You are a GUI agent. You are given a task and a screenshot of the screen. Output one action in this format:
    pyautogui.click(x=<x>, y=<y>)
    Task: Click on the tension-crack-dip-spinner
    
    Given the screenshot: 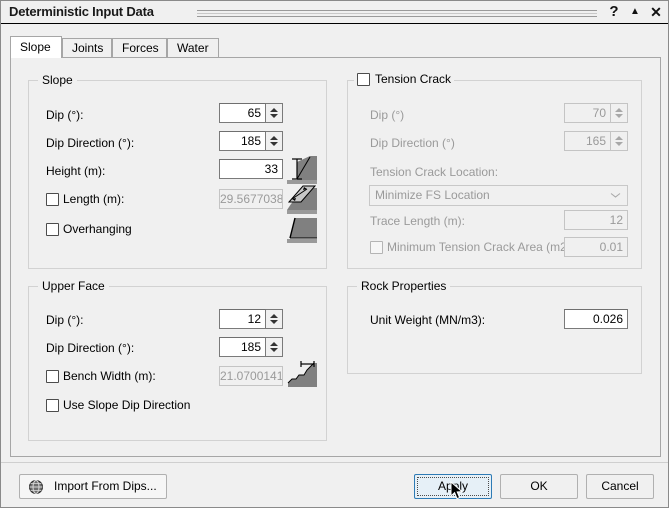 What is the action you would take?
    pyautogui.click(x=619, y=113)
    